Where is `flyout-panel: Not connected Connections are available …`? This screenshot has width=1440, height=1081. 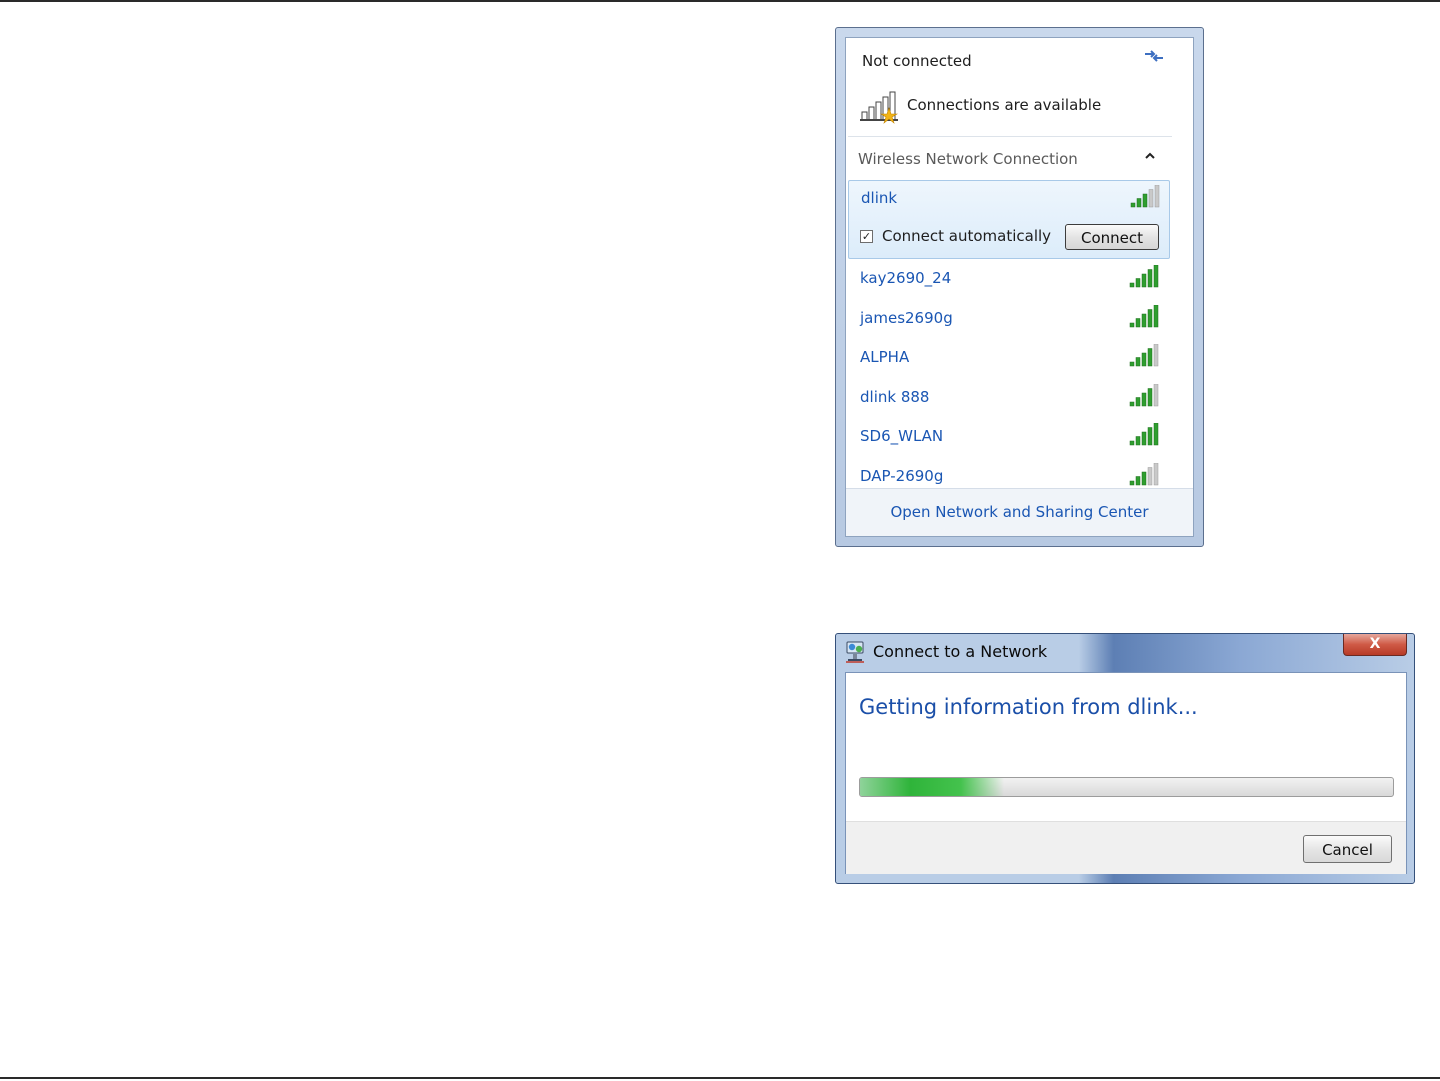
flyout-panel: Not connected Connections are available … is located at coordinates (1019, 287).